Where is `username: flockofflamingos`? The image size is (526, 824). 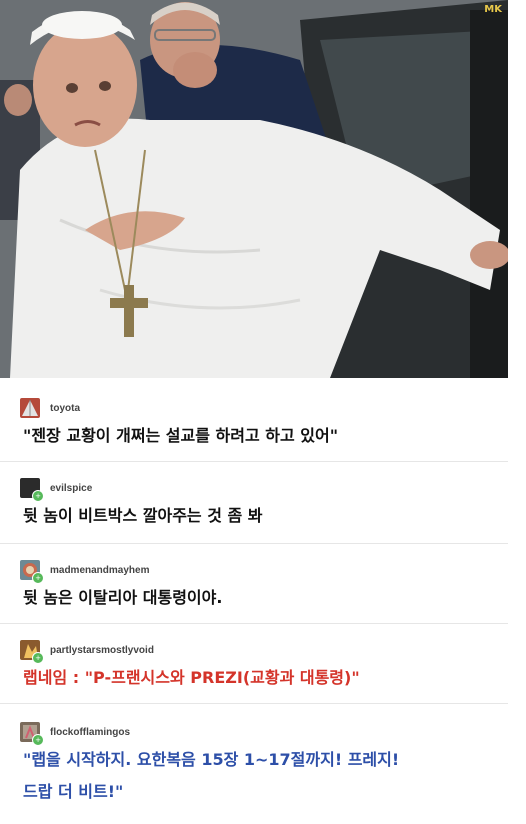
username: flockofflamingos is located at coordinates (90, 732).